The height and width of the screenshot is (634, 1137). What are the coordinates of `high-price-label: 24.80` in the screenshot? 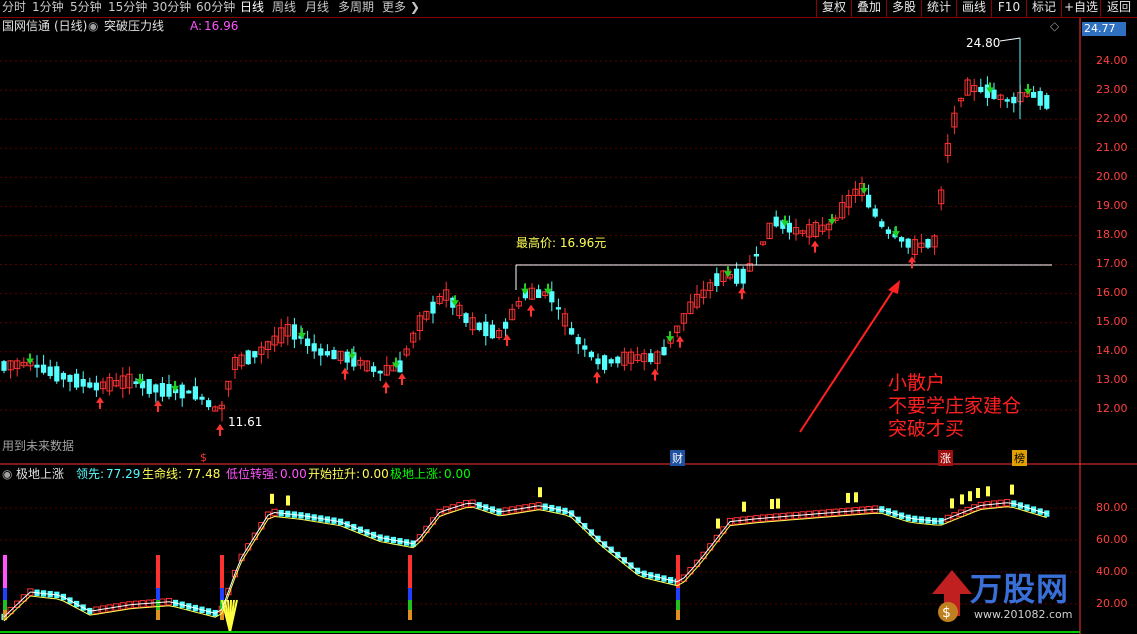 It's located at (983, 43).